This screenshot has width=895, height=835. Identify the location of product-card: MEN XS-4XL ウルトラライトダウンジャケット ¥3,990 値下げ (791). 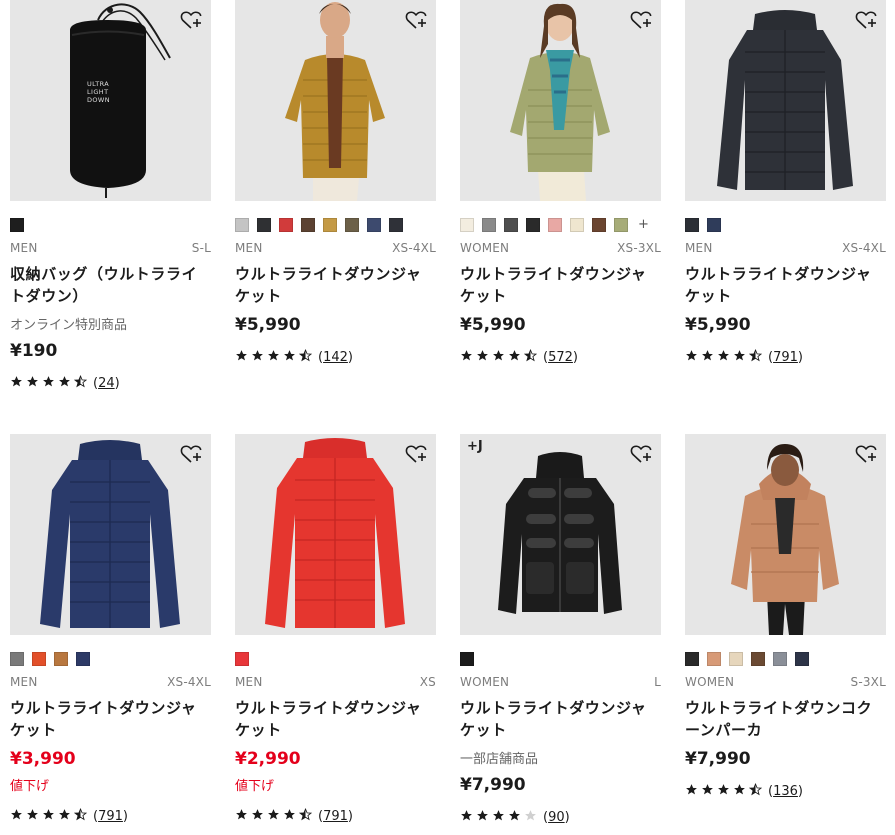
(110, 629).